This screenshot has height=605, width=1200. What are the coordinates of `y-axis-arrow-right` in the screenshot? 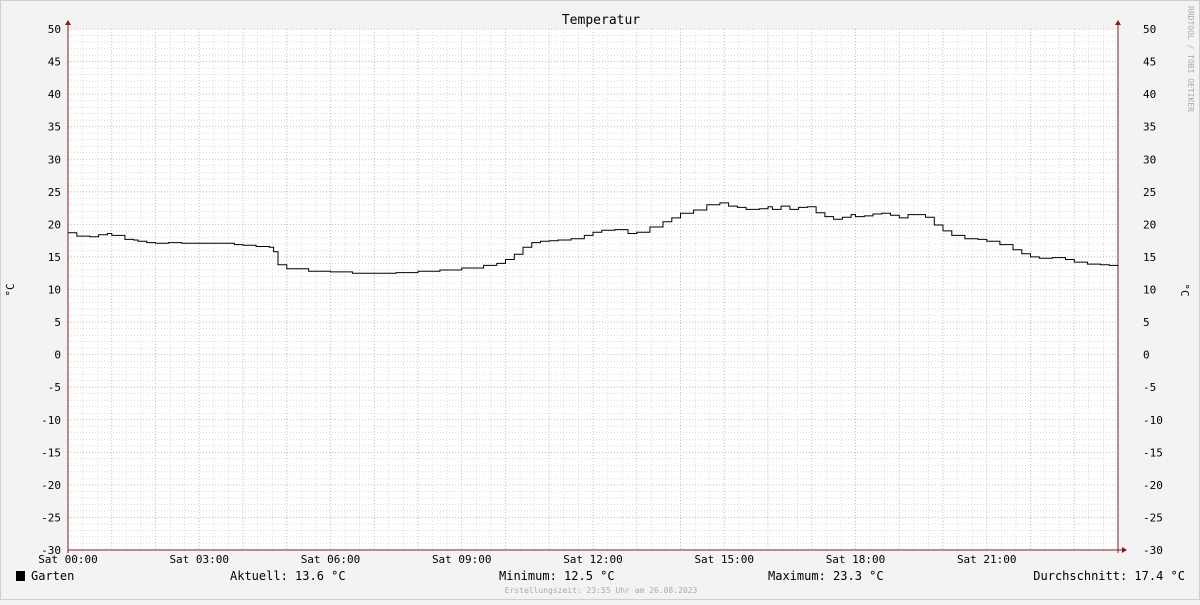 It's located at (1118, 22).